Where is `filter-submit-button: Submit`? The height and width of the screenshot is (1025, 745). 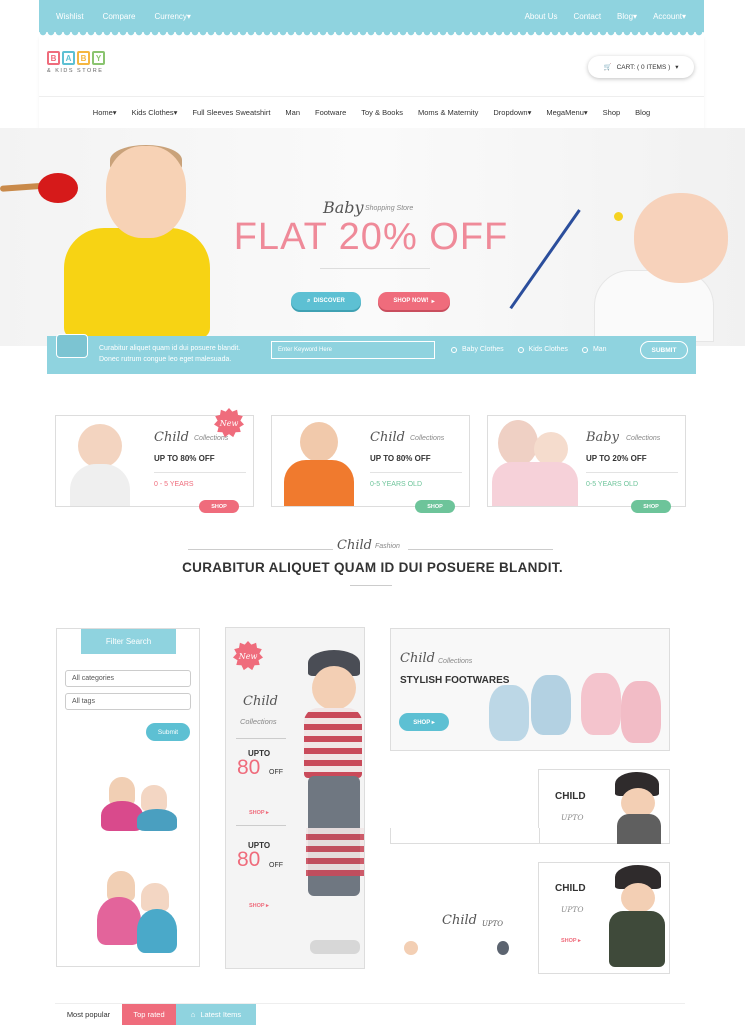 filter-submit-button: Submit is located at coordinates (168, 732).